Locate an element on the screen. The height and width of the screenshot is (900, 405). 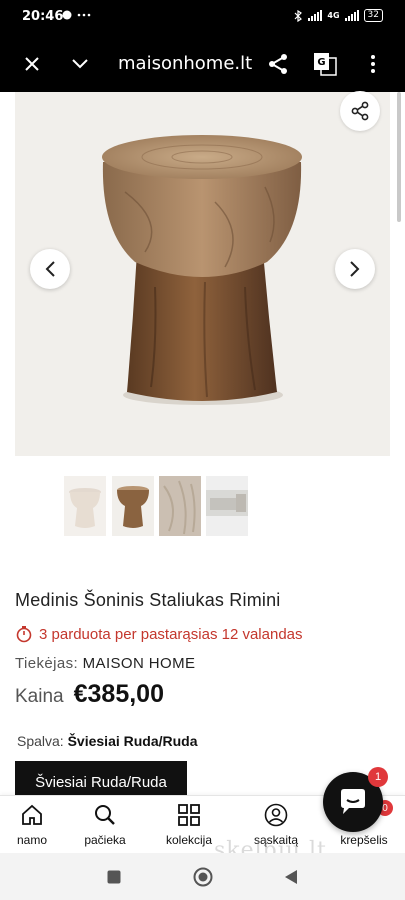
supplier-line: Tiekėjas: MAISON HOME is located at coordinates (105, 663).